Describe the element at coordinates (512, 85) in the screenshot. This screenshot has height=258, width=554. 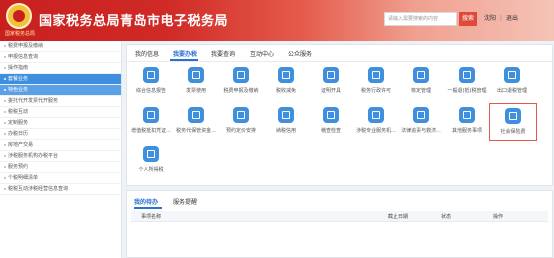
I see `service-item-r0-c8: 出口退税管理` at that location.